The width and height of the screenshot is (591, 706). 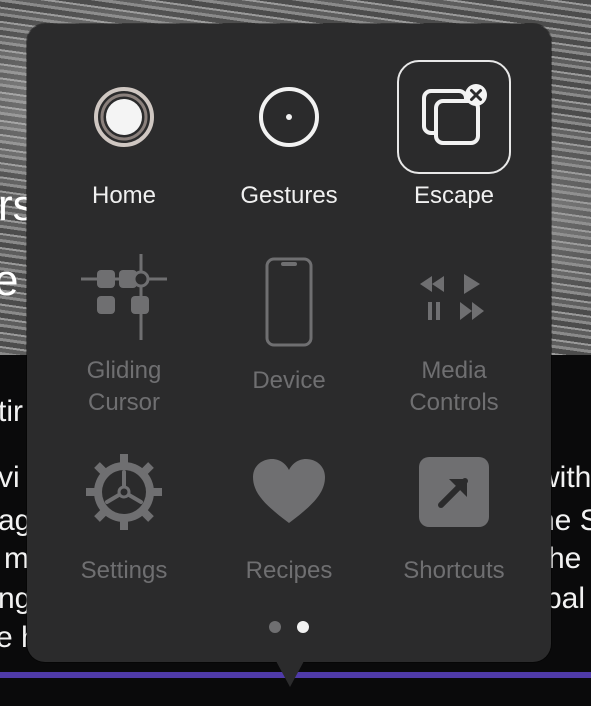 What do you see at coordinates (303, 627) in the screenshot?
I see `page-dot-current` at bounding box center [303, 627].